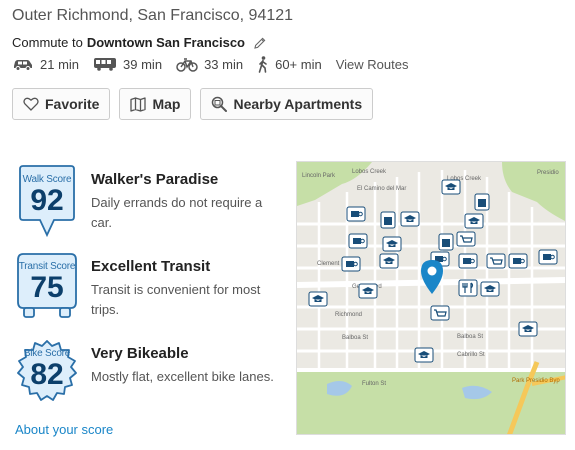 The image size is (575, 450). Describe the element at coordinates (298, 64) in the screenshot. I see `walk-time: 60+ min` at that location.